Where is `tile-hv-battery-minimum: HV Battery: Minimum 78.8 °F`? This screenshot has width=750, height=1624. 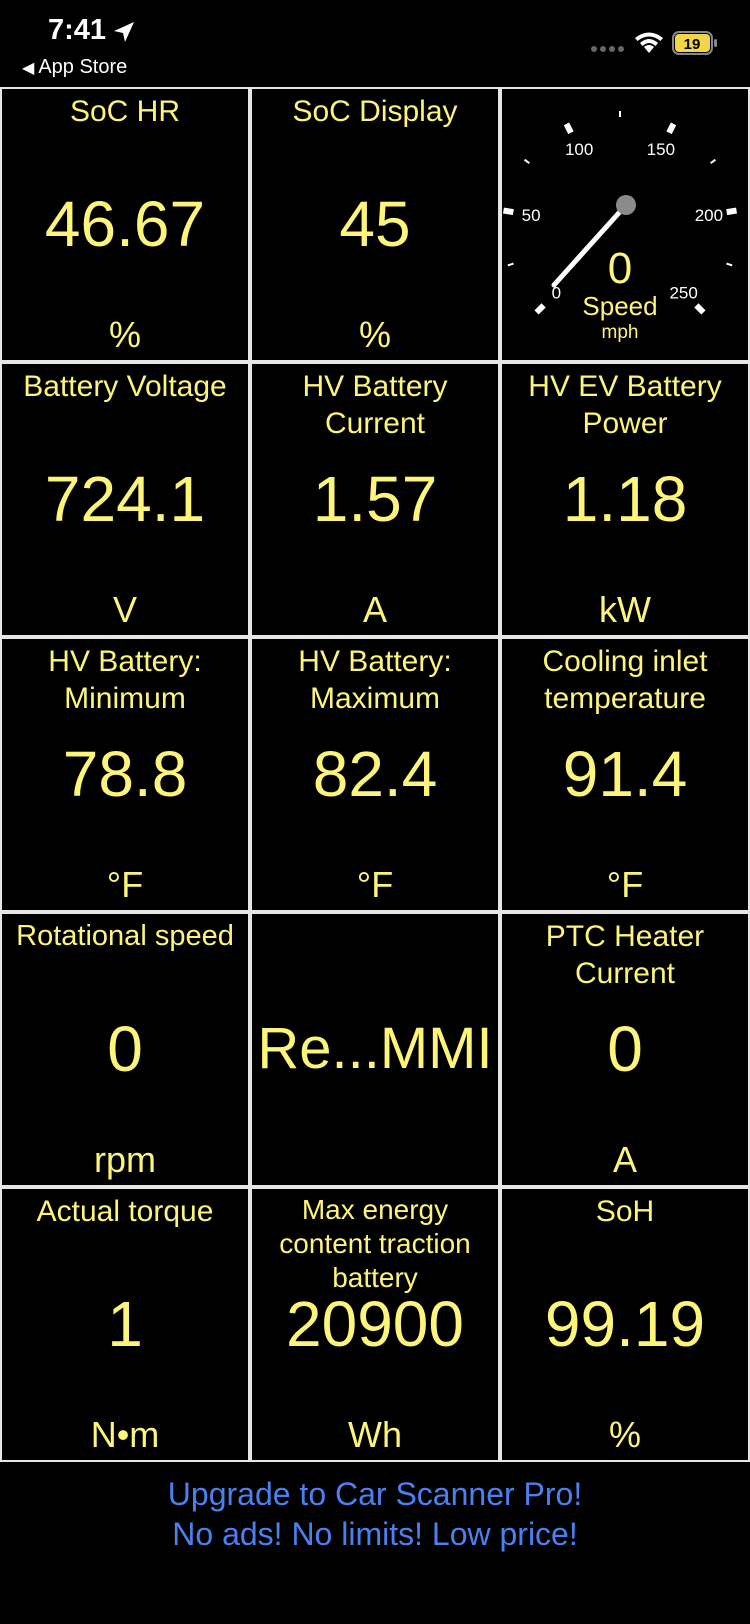 tile-hv-battery-minimum: HV Battery: Minimum 78.8 °F is located at coordinates (125, 774).